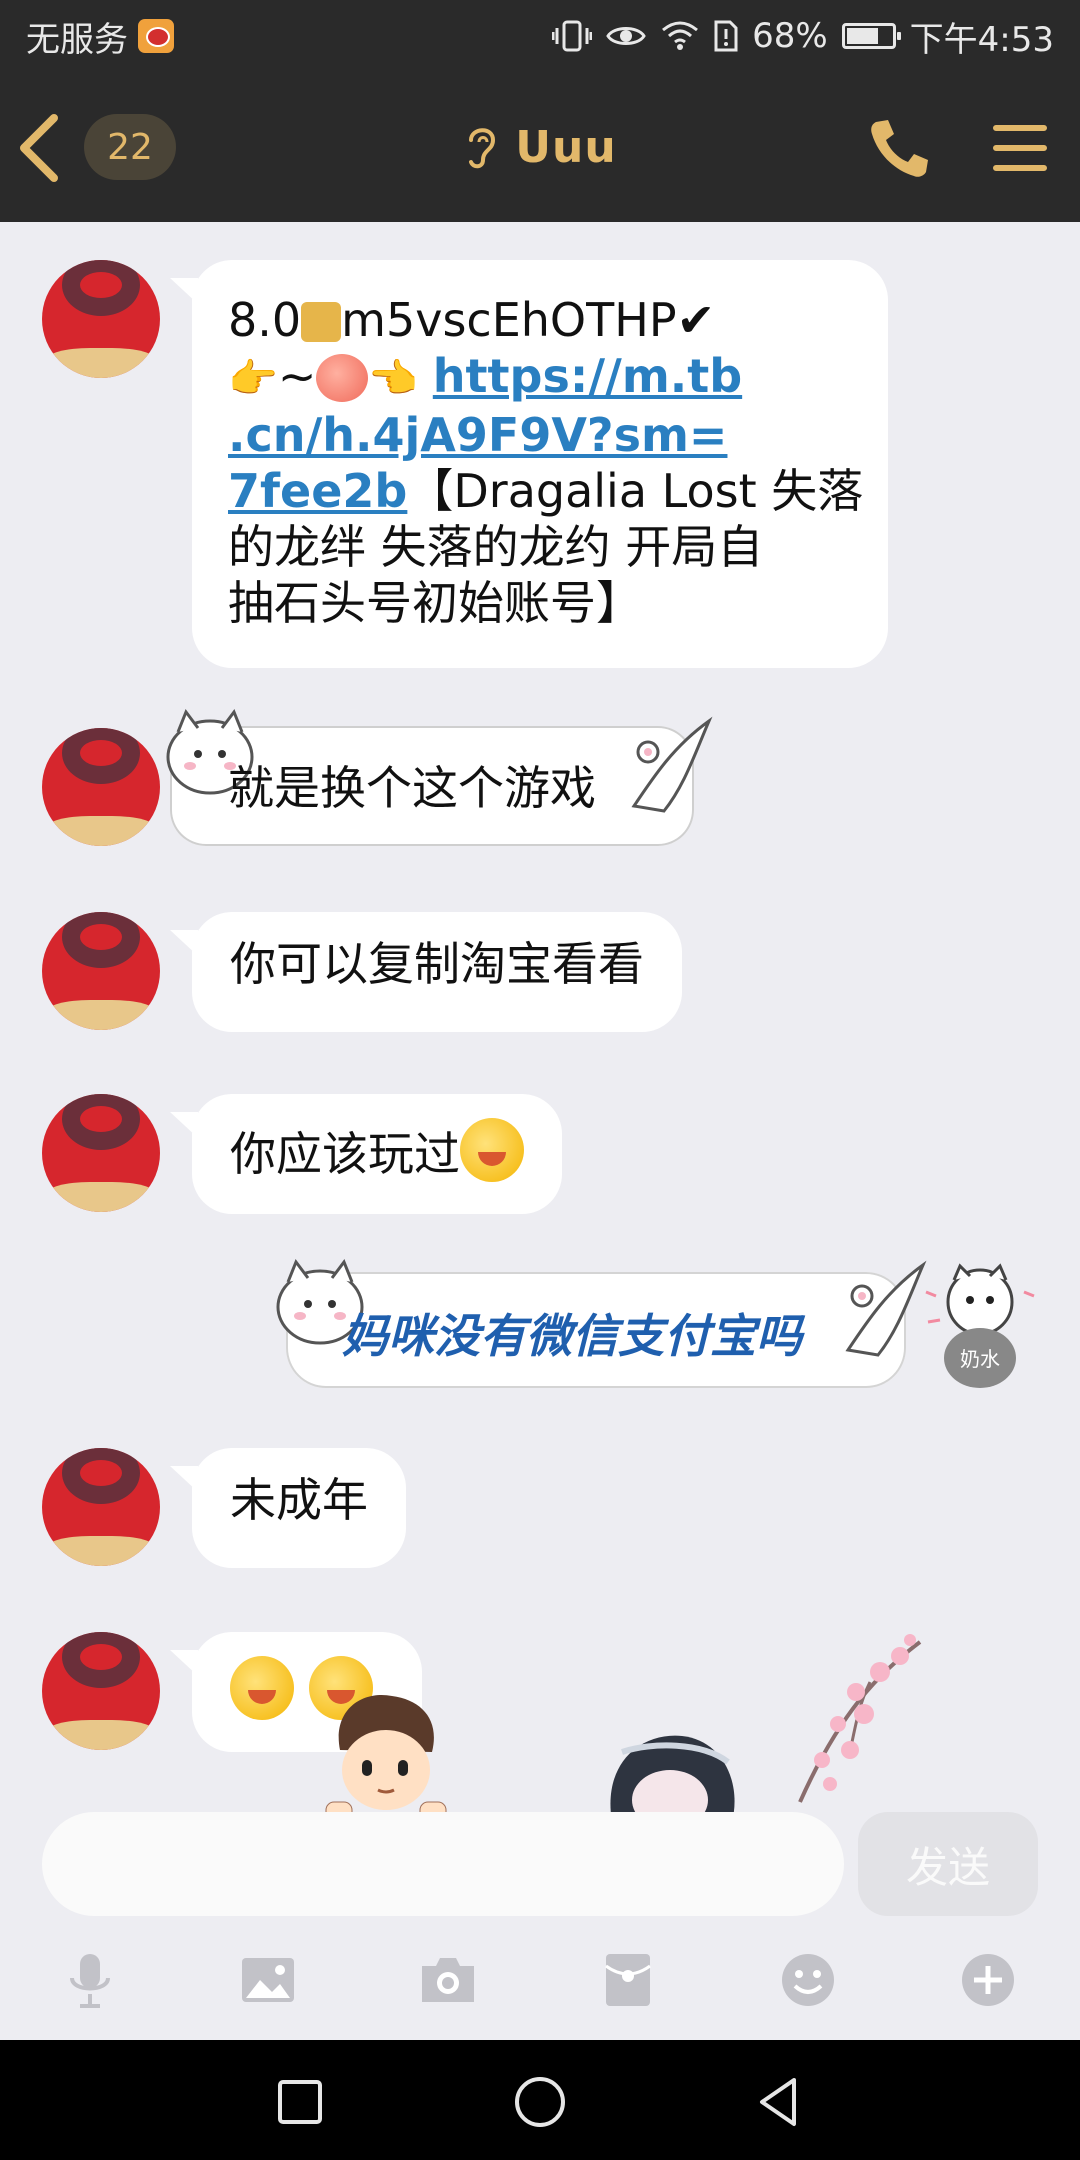  What do you see at coordinates (635, 491) in the screenshot?
I see `message-text: 【Dragalia Lost 失落` at bounding box center [635, 491].